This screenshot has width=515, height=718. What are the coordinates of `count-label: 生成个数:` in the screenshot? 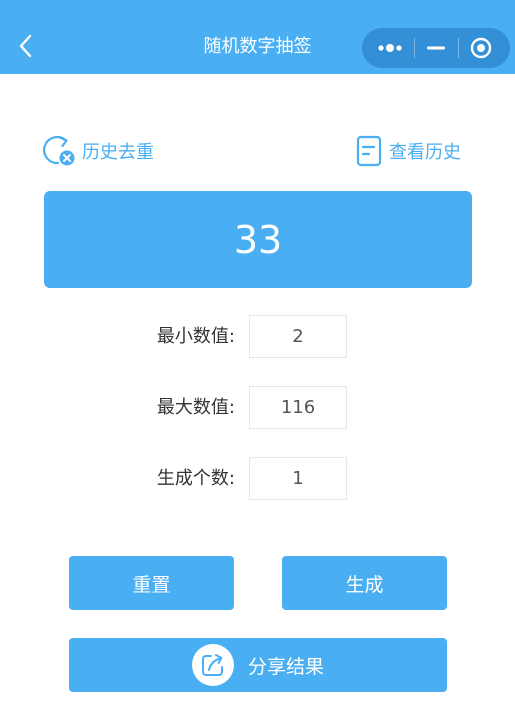 It's located at (195, 478).